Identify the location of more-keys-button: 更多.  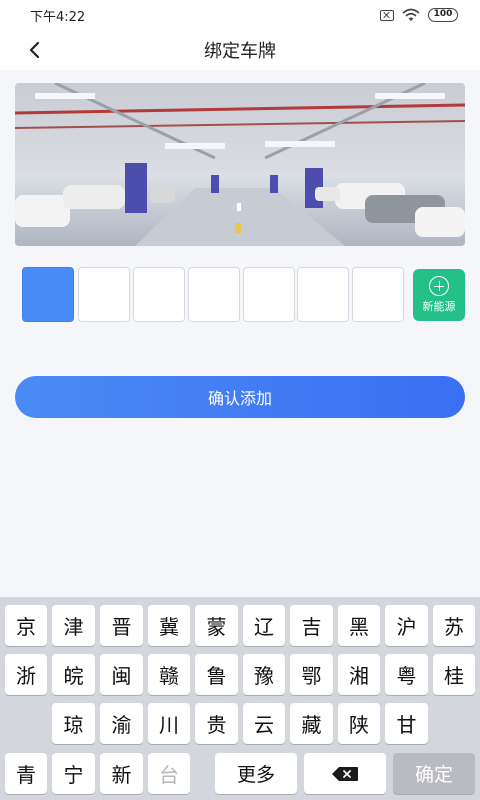
(256, 773).